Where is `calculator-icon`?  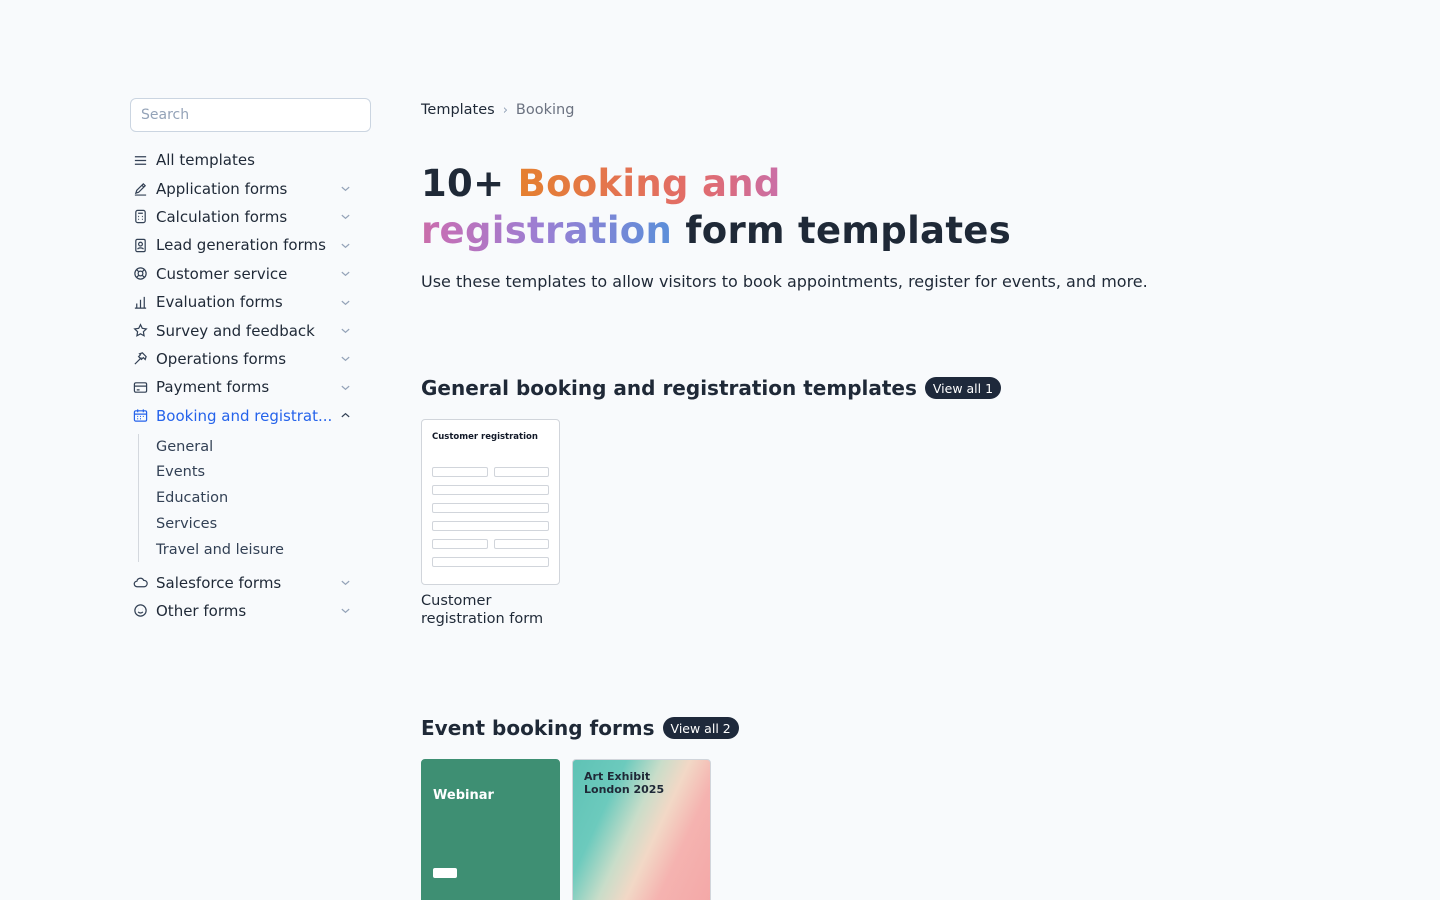 calculator-icon is located at coordinates (140, 217).